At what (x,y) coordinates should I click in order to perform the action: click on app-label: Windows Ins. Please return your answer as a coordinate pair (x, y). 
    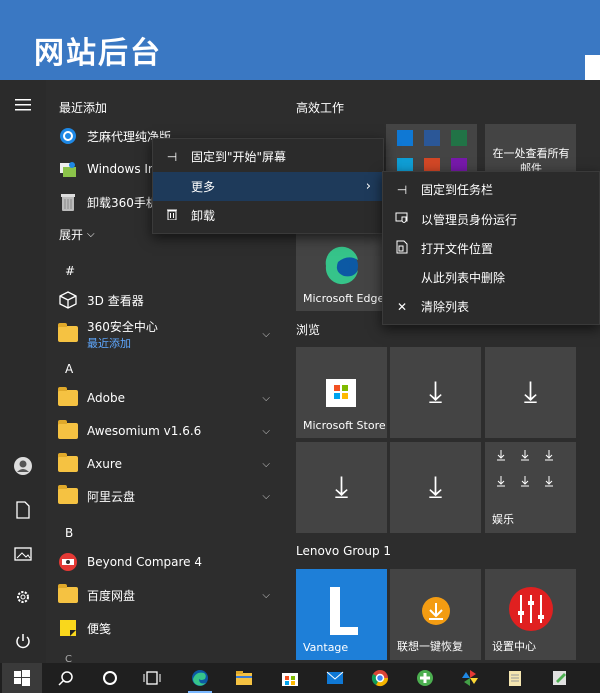
    Looking at the image, I should click on (124, 169).